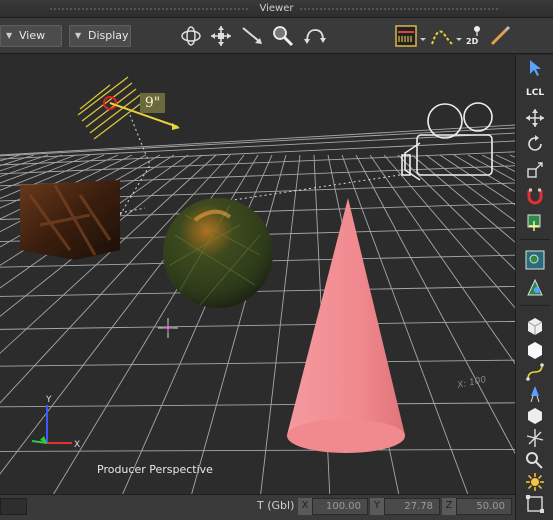  Describe the element at coordinates (535, 460) in the screenshot. I see `key-icon` at that location.